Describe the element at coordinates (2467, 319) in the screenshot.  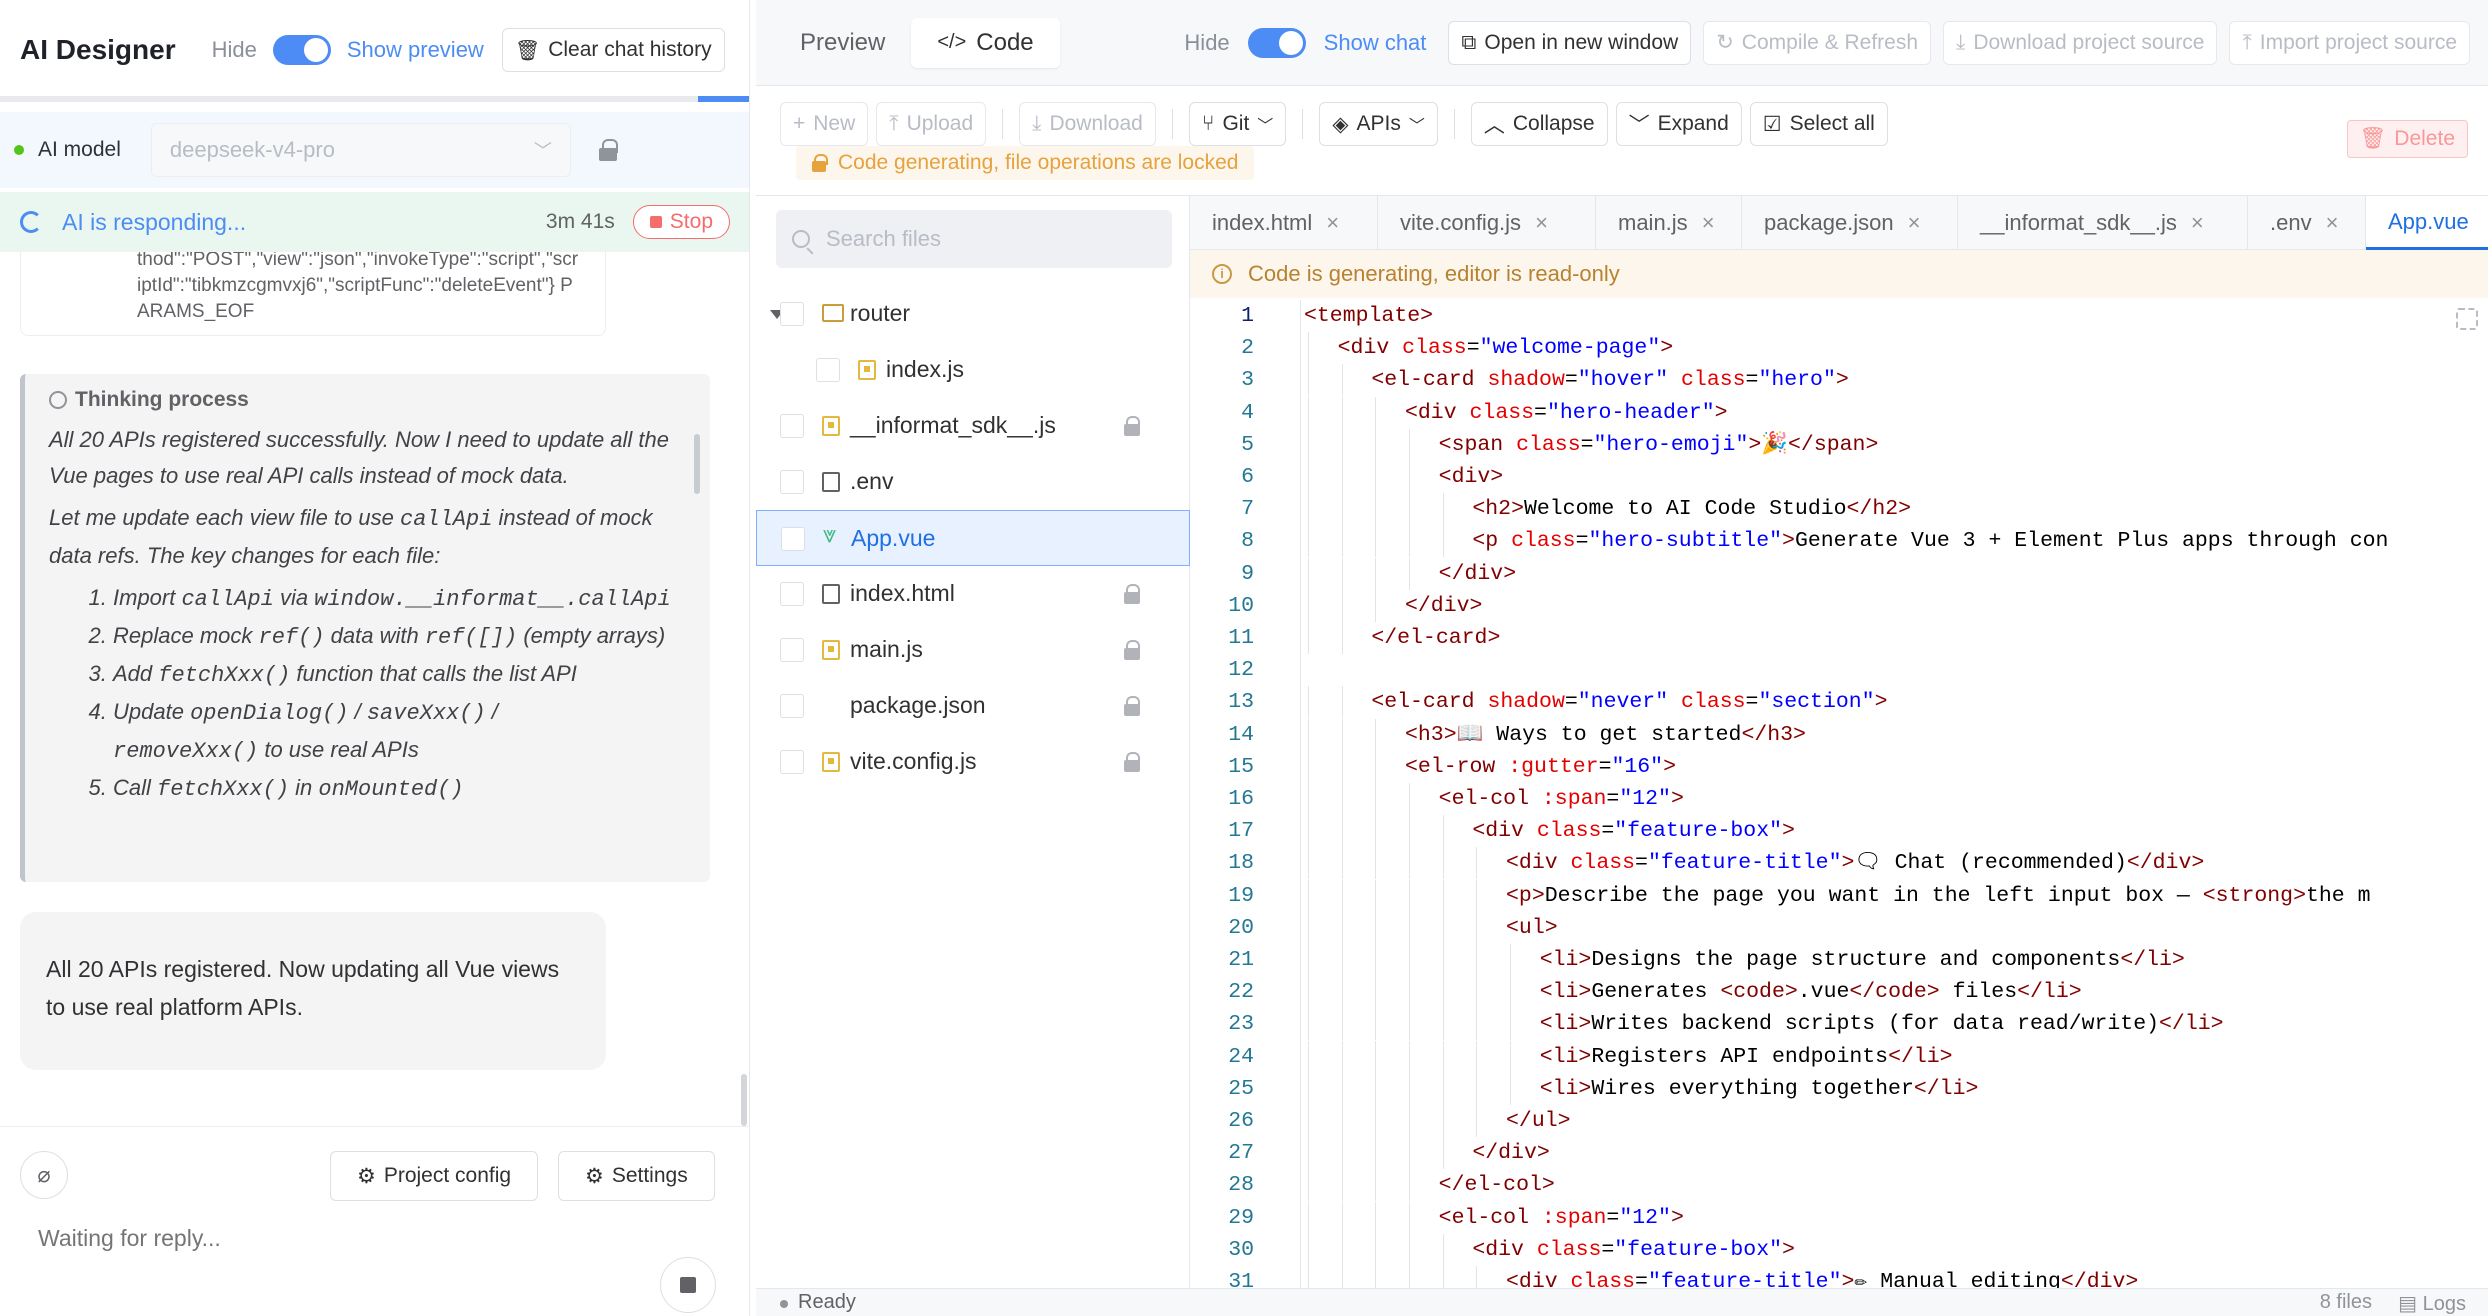
I see `fullscreen-icon` at that location.